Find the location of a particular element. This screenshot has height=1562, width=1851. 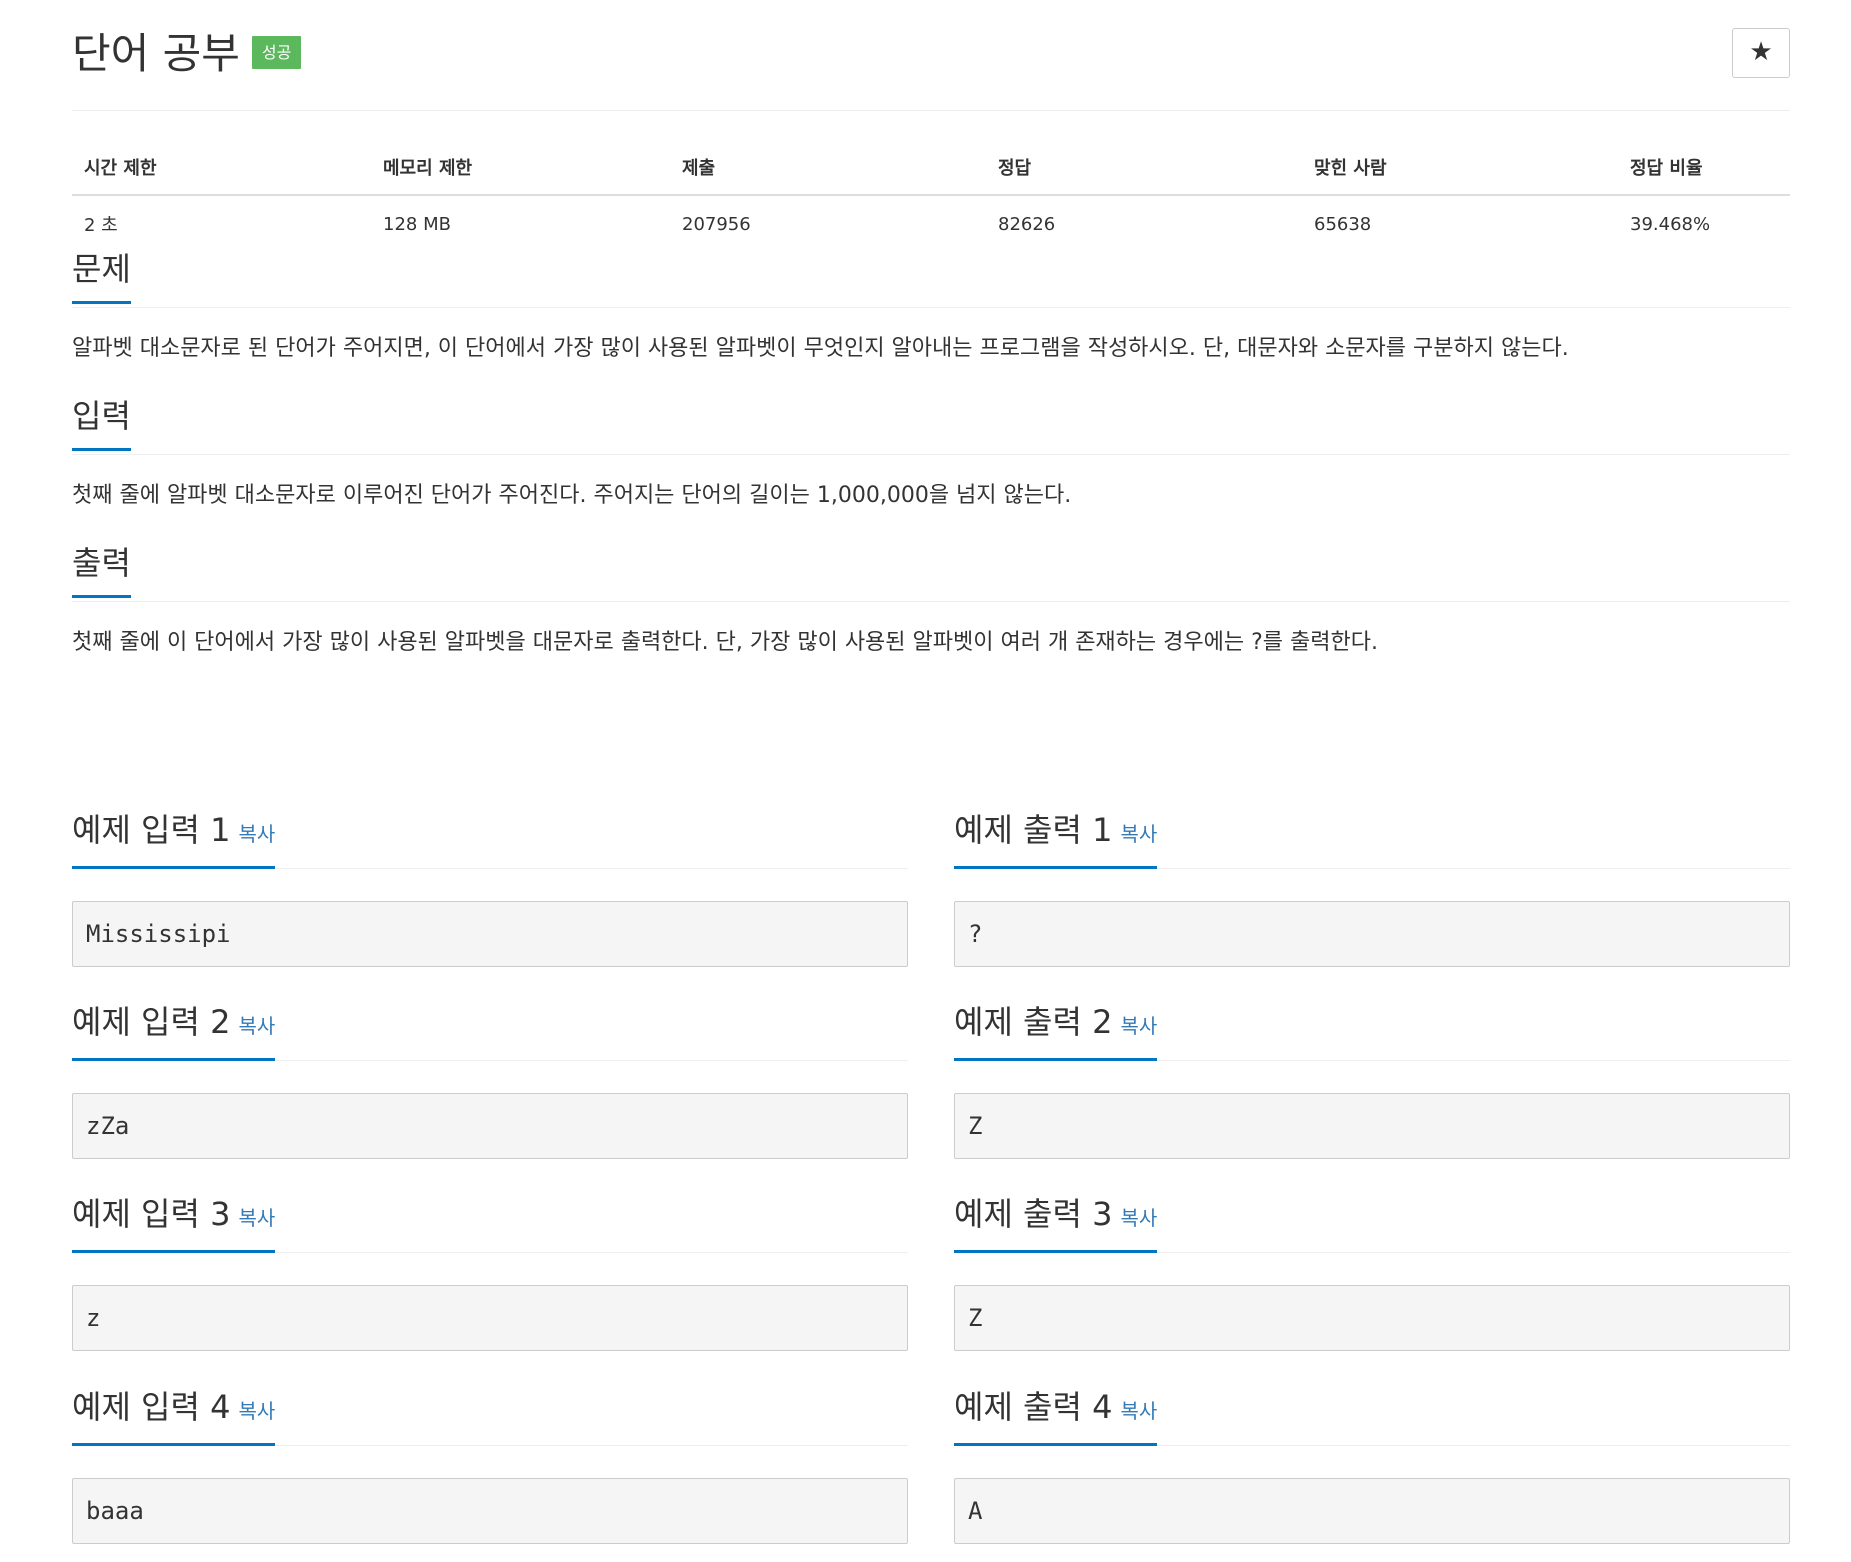

sample-output-heading: 예제 출력 4 복사 is located at coordinates (1056, 1415).